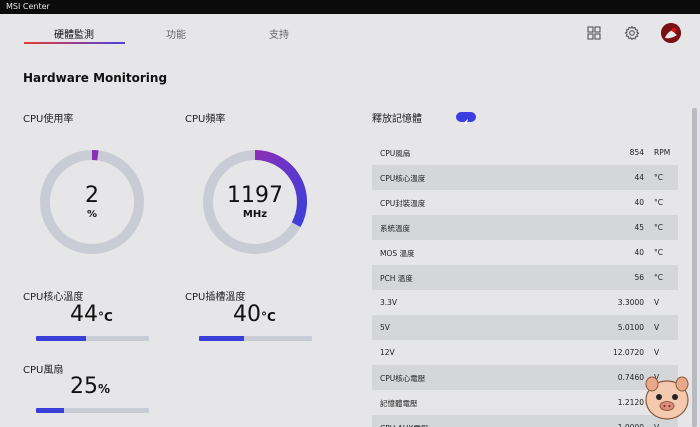  What do you see at coordinates (48, 119) in the screenshot?
I see `cpu-usage-label: CPU使用率` at bounding box center [48, 119].